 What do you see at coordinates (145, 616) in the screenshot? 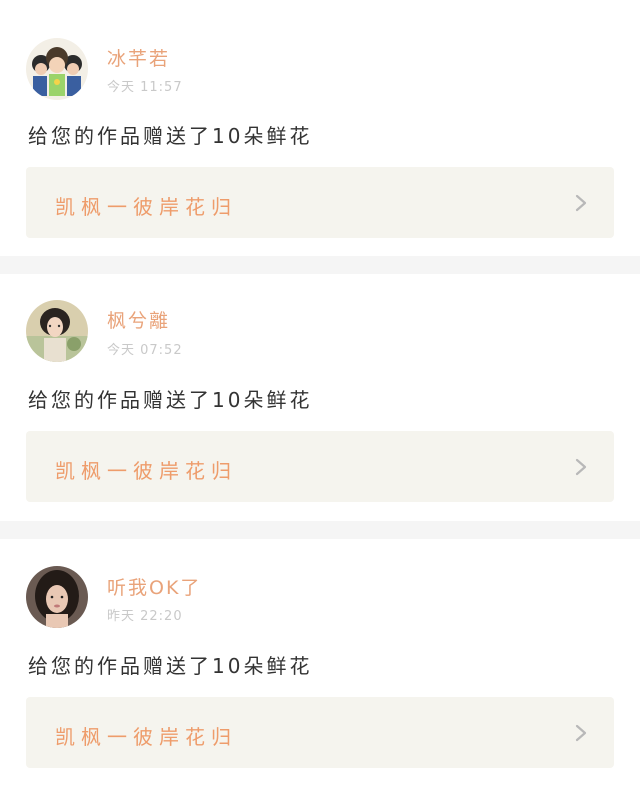
I see `timestamp: 昨天 22:20` at bounding box center [145, 616].